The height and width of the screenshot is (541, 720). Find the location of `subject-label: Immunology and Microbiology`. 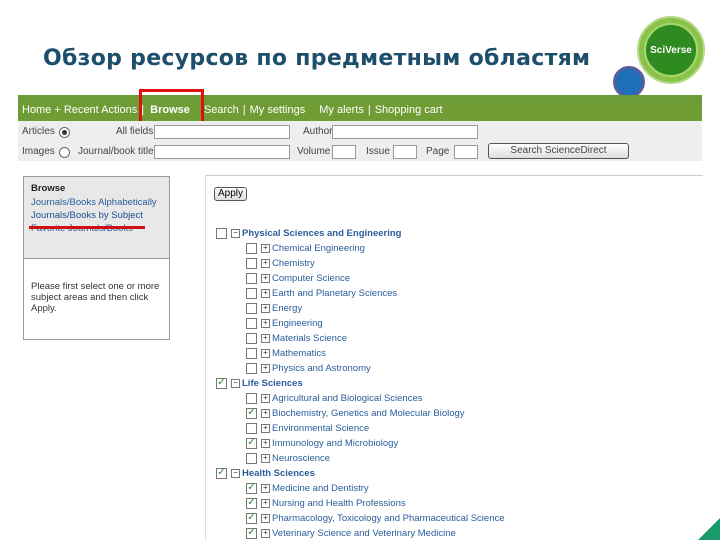

subject-label: Immunology and Microbiology is located at coordinates (335, 443).